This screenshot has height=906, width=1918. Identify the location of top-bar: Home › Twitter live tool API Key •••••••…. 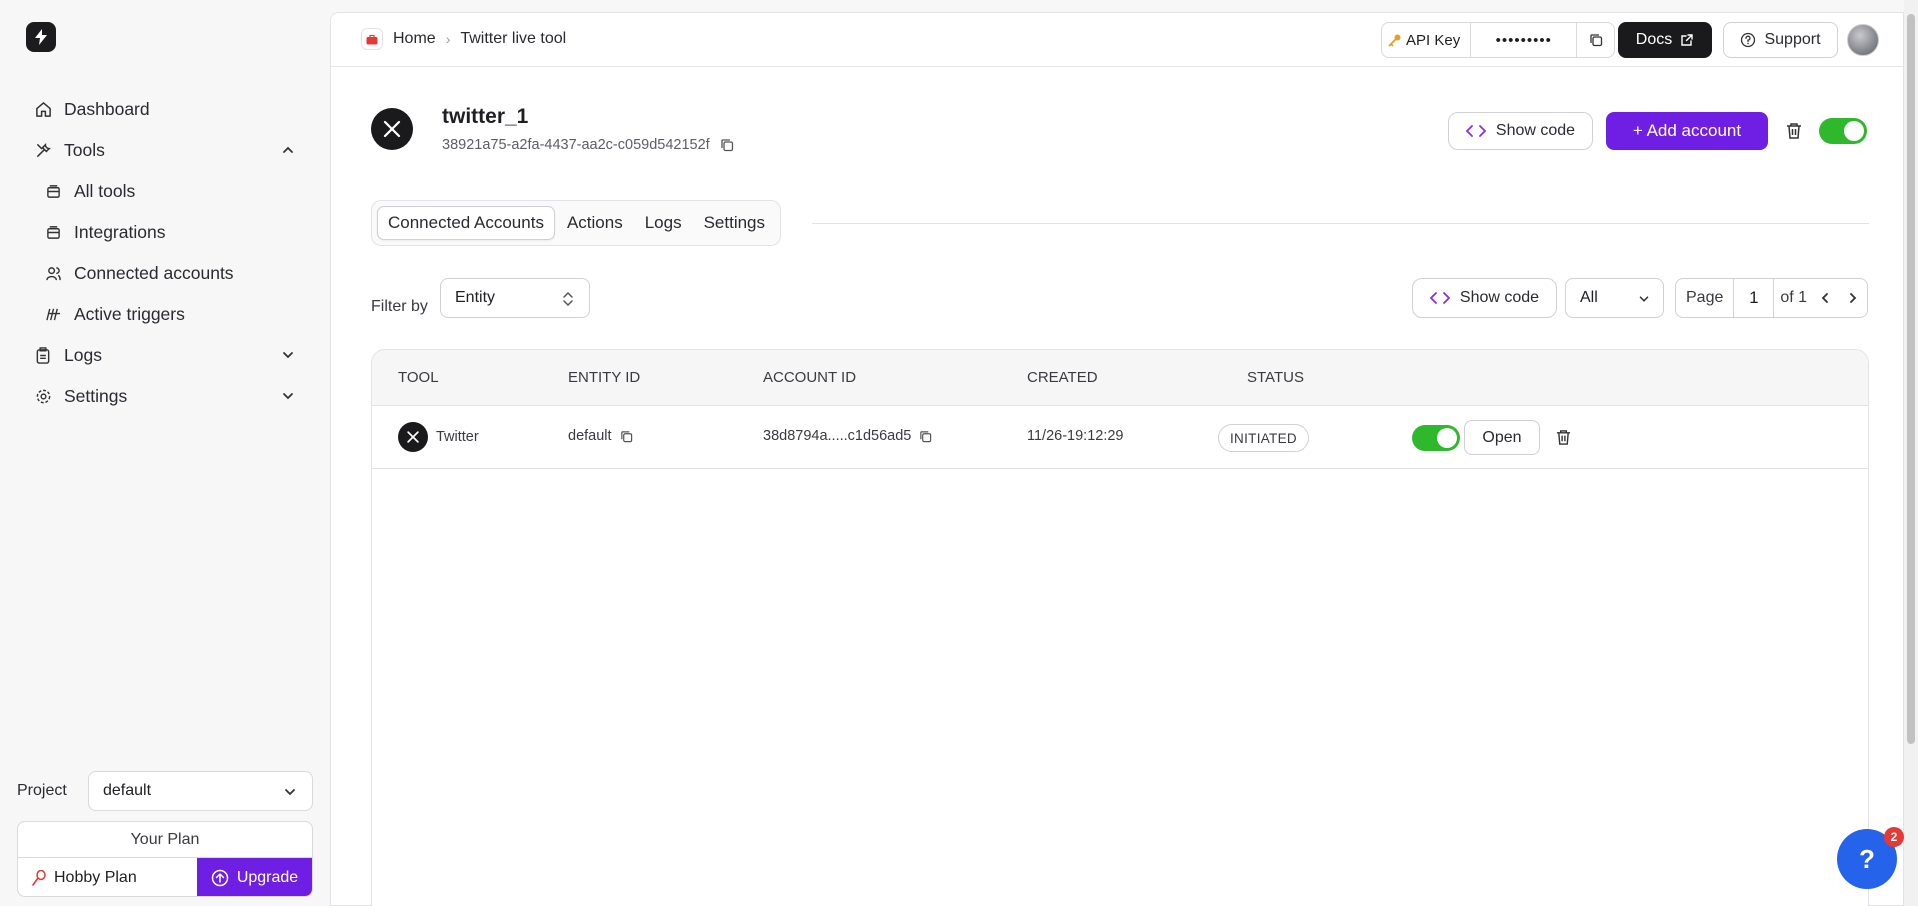
(1117, 40).